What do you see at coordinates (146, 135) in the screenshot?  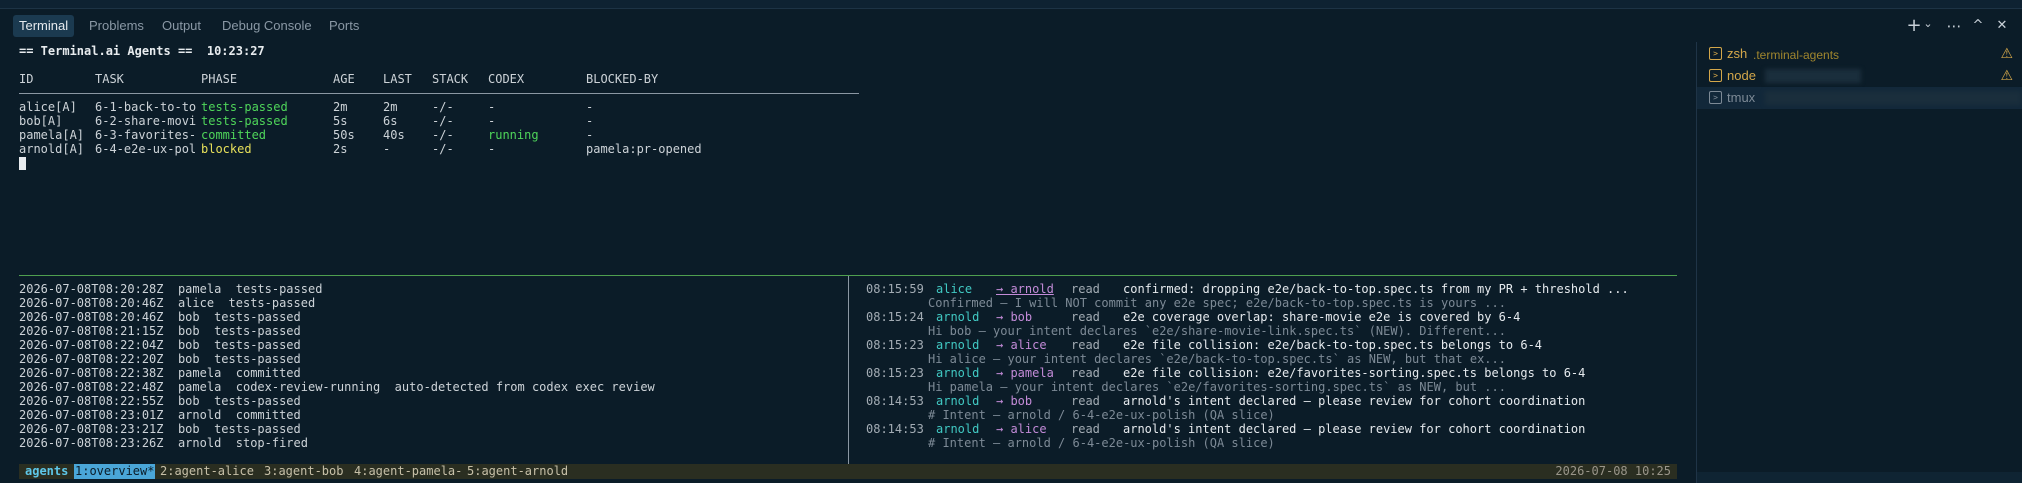 I see `agent-cell-task: 6-3-favorites-` at bounding box center [146, 135].